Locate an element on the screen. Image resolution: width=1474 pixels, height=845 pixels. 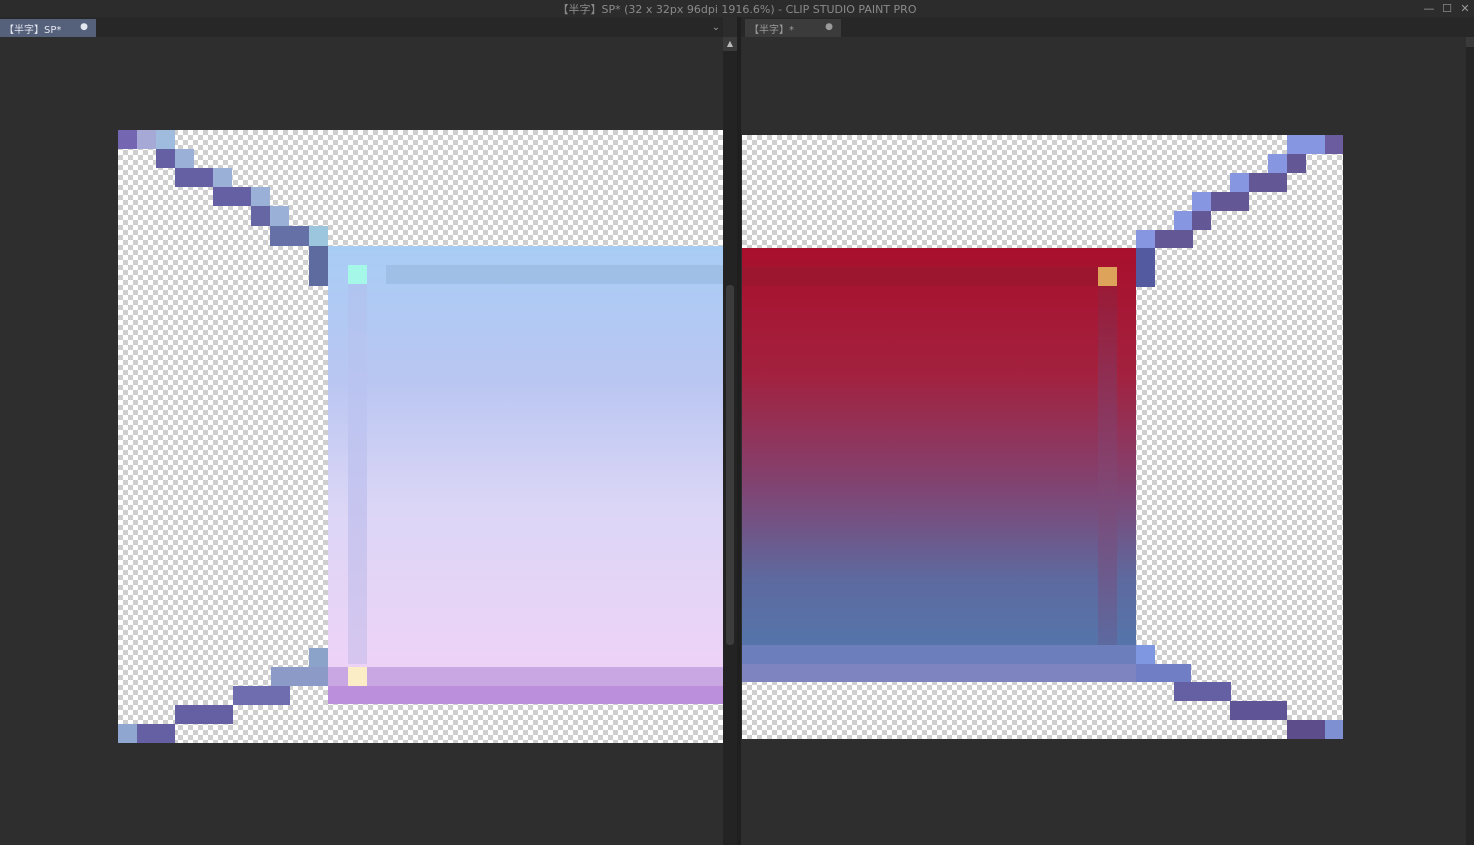
tab-label: 【半字】SP* is located at coordinates (33, 30).